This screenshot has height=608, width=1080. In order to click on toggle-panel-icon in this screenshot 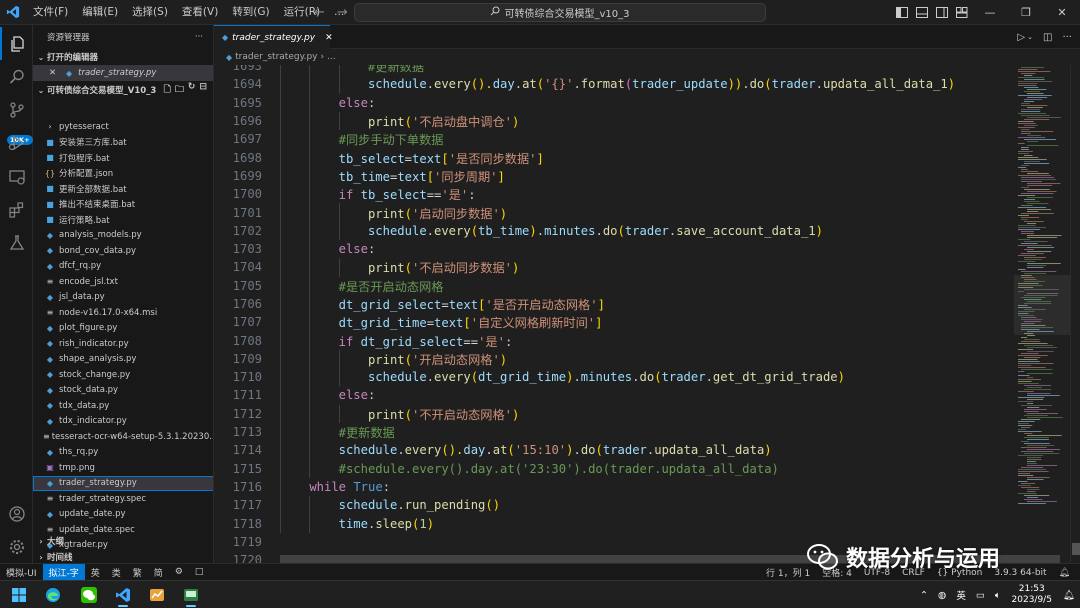, I will do `click(922, 12)`.